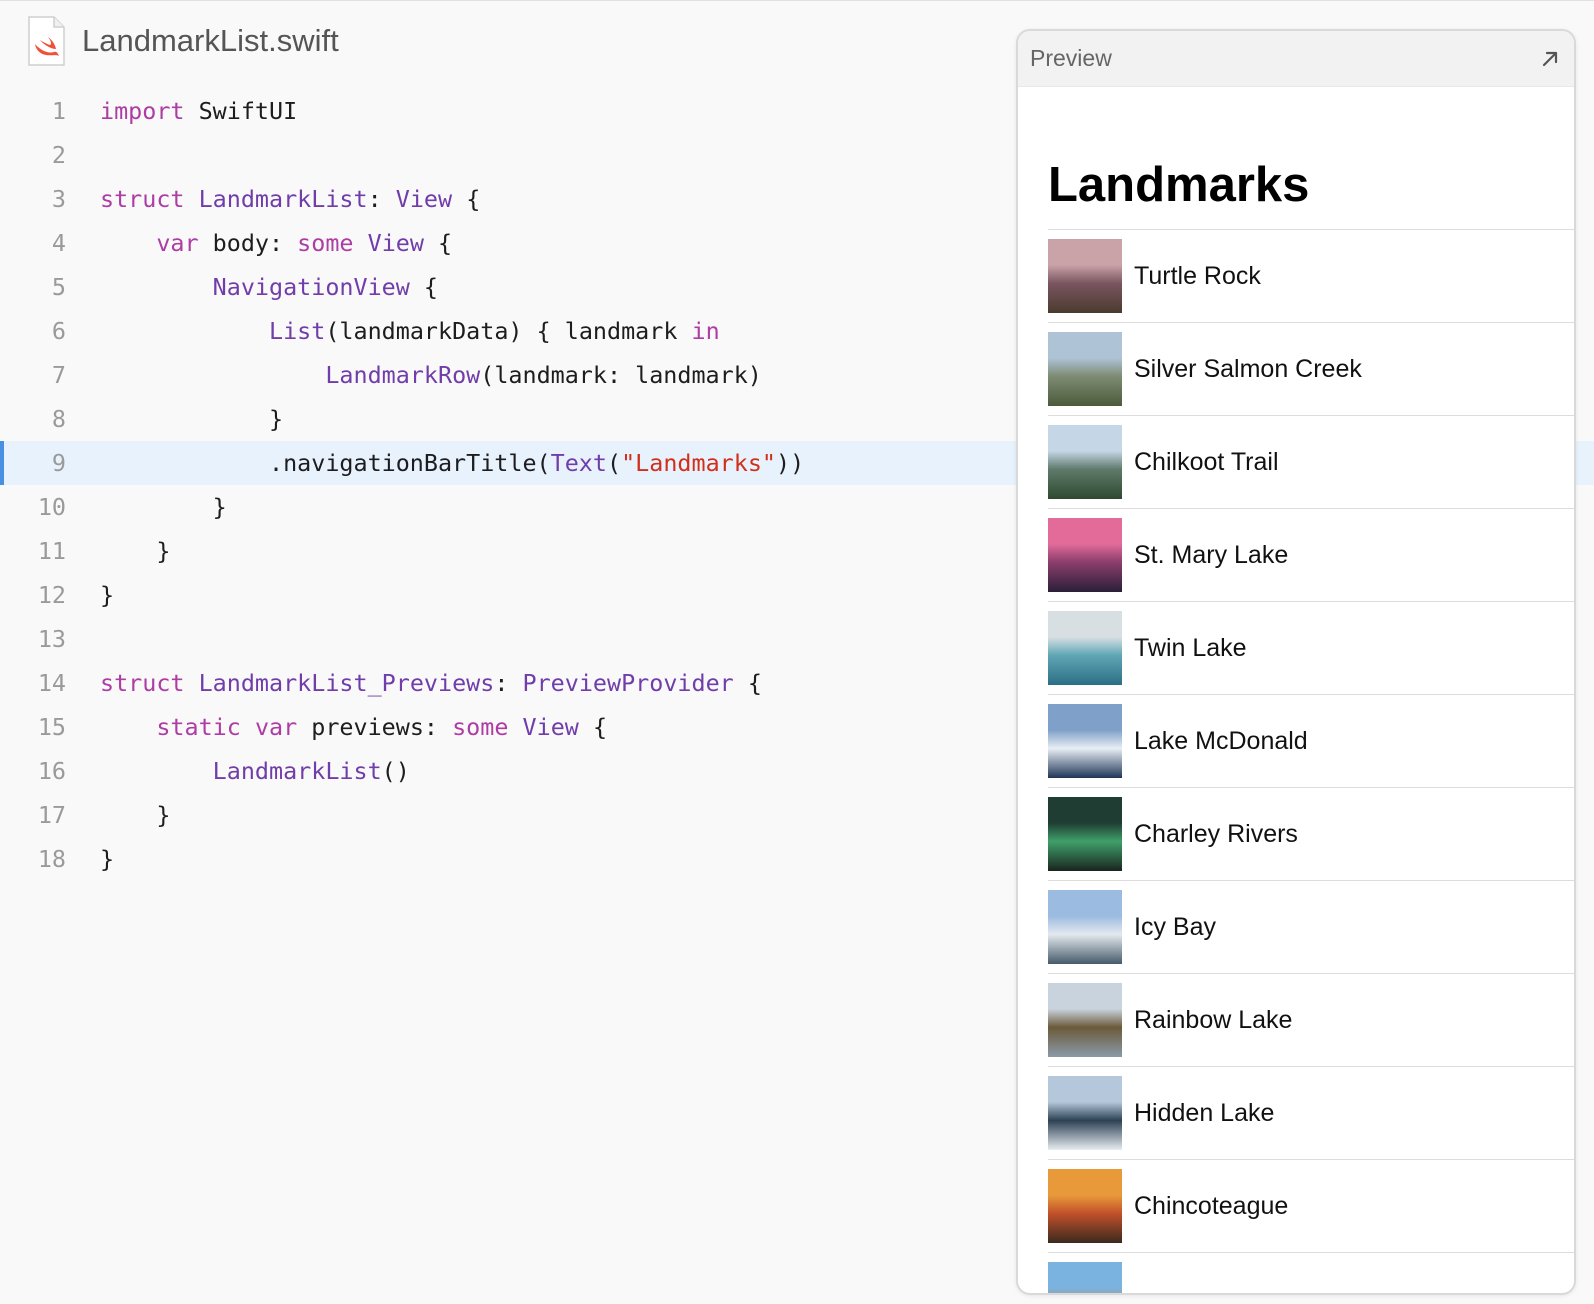 The width and height of the screenshot is (1594, 1304). I want to click on line-number: 14, so click(51, 683).